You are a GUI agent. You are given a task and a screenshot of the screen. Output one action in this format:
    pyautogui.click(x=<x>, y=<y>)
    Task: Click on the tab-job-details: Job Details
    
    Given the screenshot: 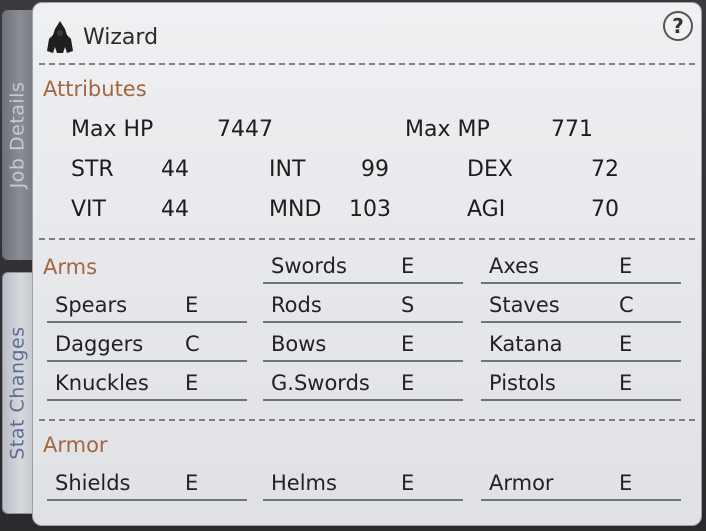 What is the action you would take?
    pyautogui.click(x=17, y=135)
    